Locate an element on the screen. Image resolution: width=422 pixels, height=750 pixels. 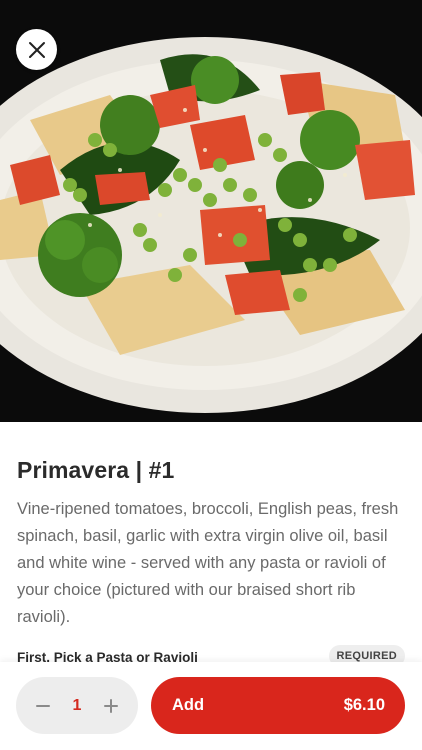
close-button is located at coordinates (36, 49).